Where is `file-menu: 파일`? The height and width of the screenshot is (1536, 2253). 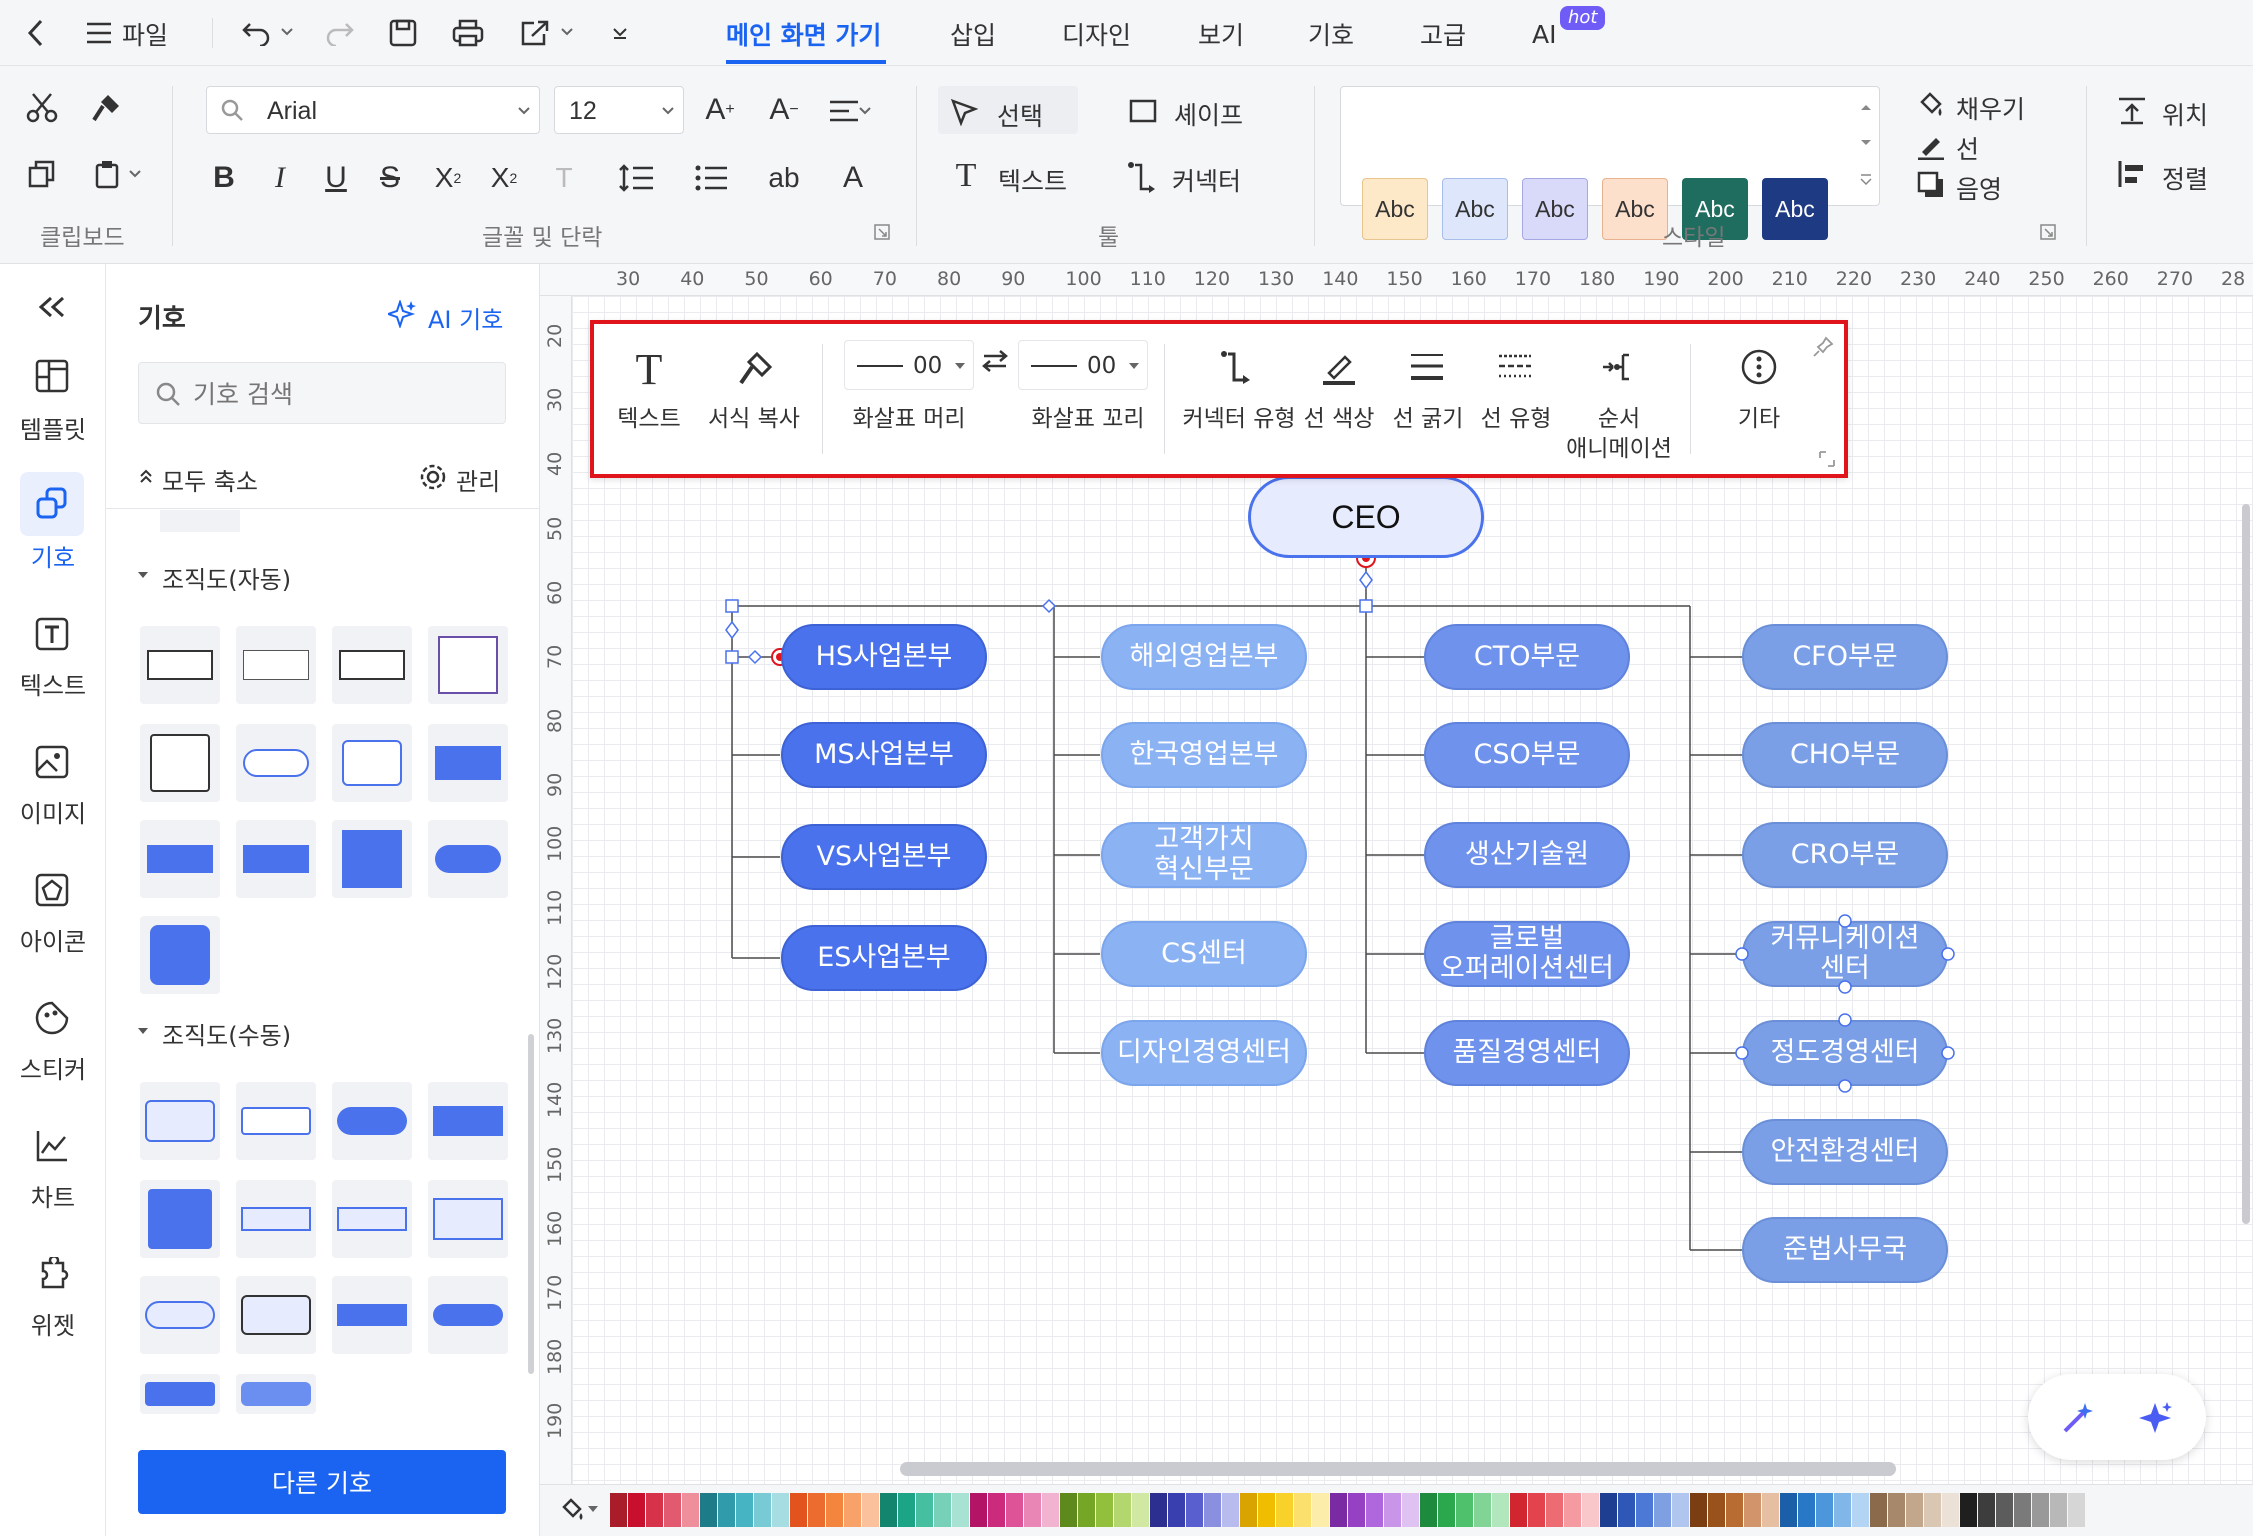
file-menu: 파일 is located at coordinates (145, 34).